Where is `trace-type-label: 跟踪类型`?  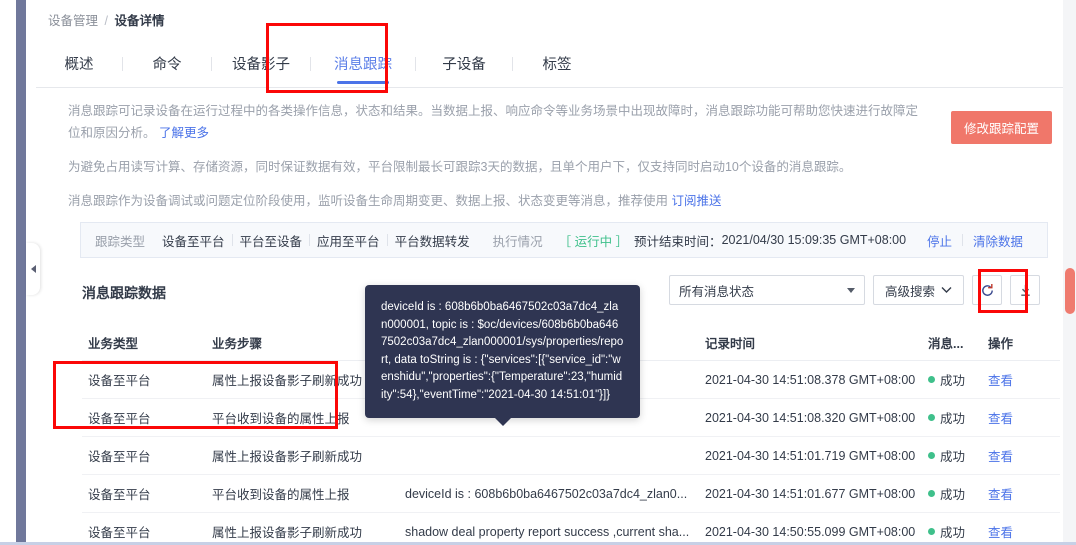 trace-type-label: 跟踪类型 is located at coordinates (120, 241).